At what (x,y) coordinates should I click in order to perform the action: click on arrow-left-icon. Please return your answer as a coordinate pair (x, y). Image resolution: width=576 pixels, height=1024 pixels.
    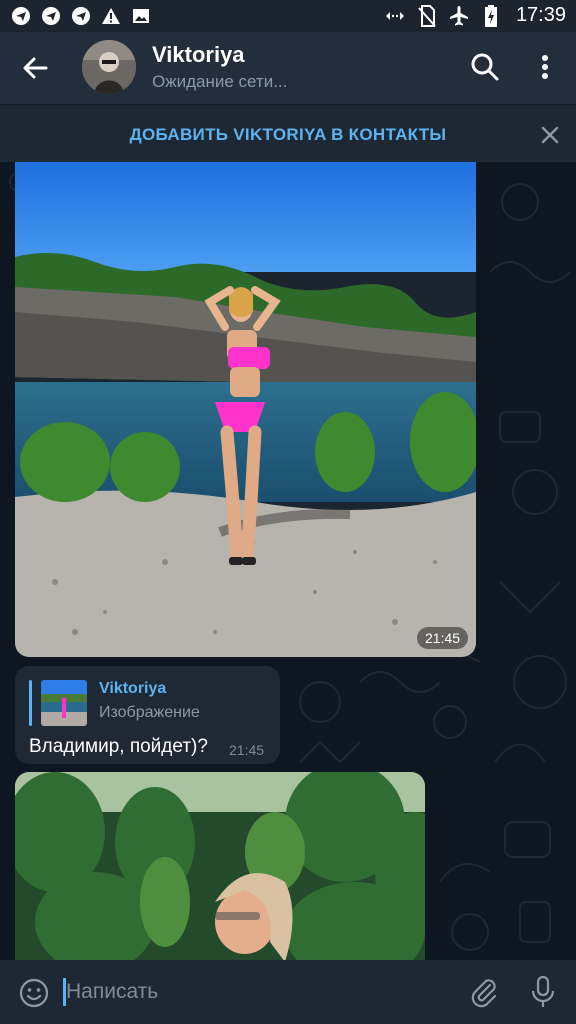
    Looking at the image, I should click on (35, 68).